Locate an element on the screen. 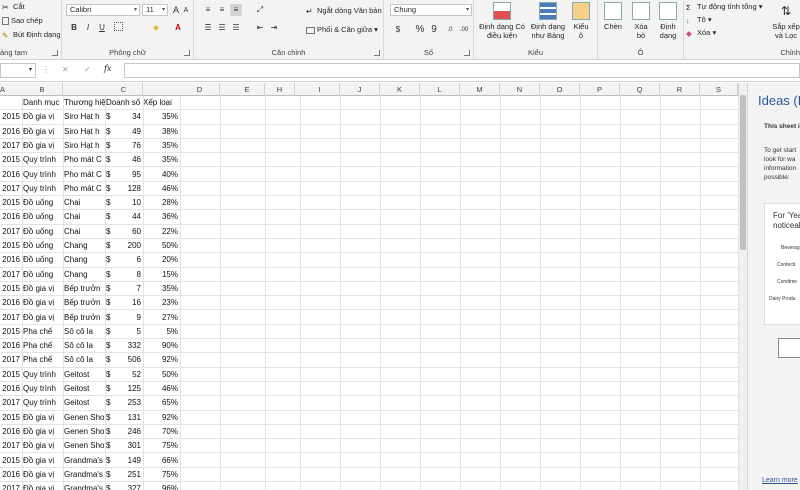 Image resolution: width=800 pixels, height=490 pixels. column-header-e: E is located at coordinates (247, 89).